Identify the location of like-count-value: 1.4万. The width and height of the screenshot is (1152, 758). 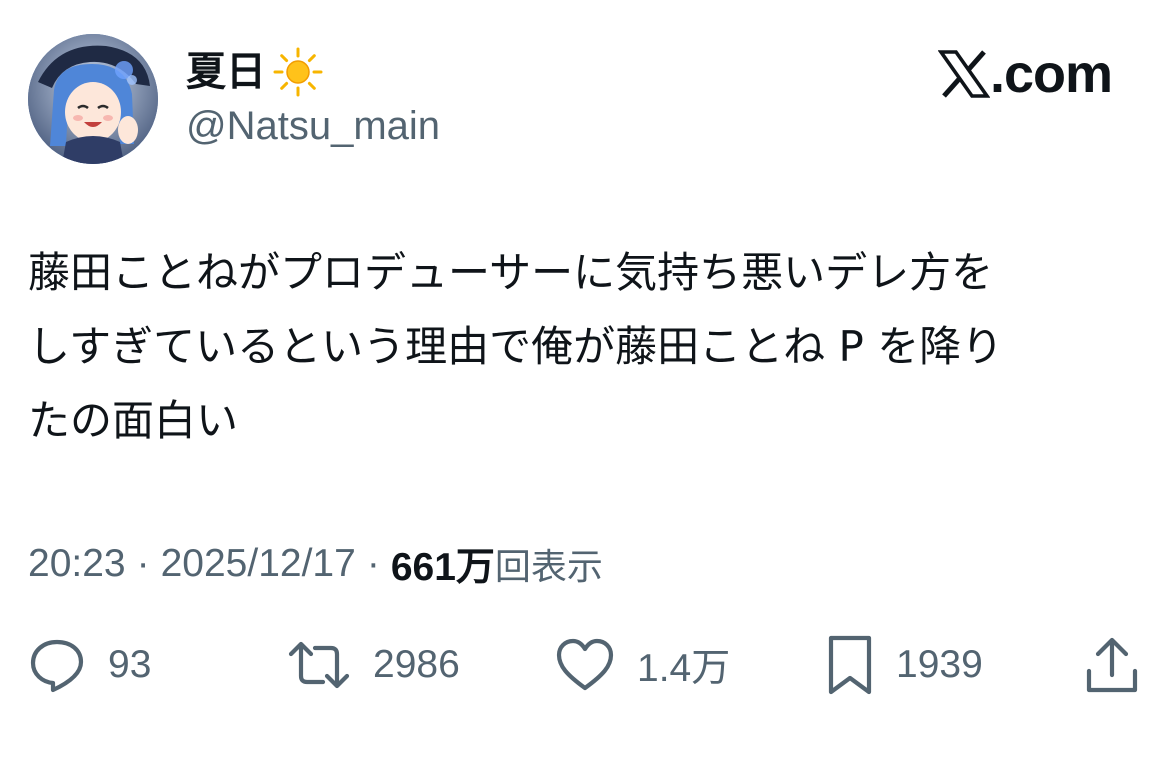
(684, 668).